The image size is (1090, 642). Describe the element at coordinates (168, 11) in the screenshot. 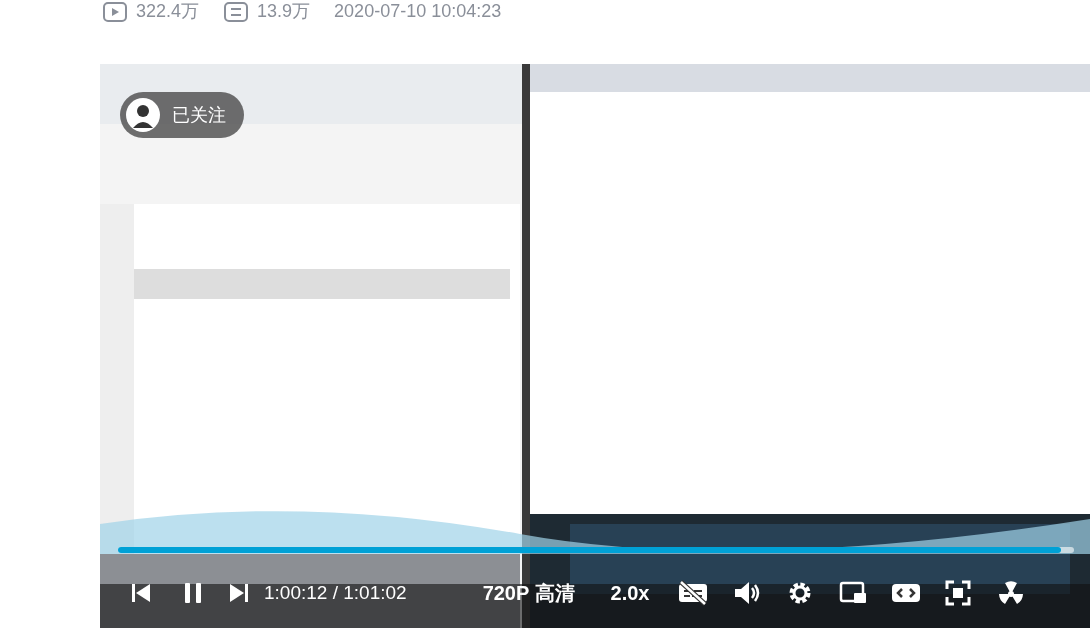

I see `view-count: 322.4万` at that location.